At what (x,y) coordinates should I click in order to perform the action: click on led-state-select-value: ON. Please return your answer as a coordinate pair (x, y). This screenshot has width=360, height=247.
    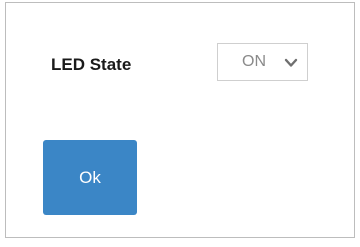
    Looking at the image, I should click on (254, 61).